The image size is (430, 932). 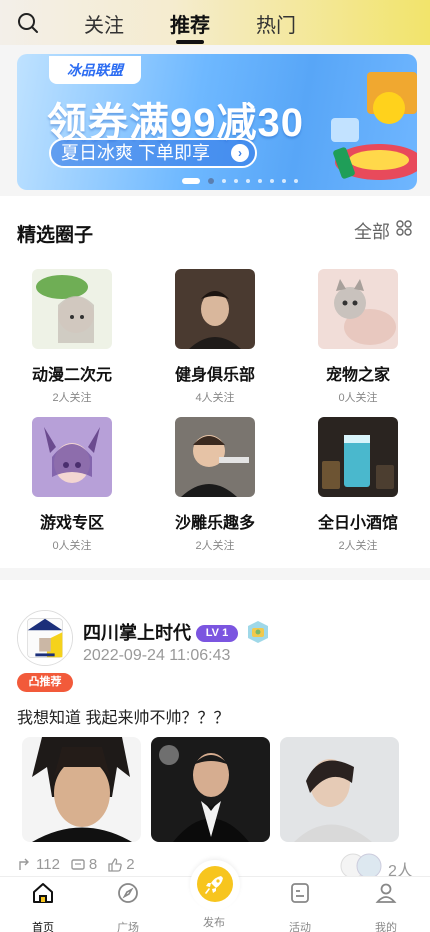 What do you see at coordinates (240, 181) in the screenshot?
I see `banner-pagination` at bounding box center [240, 181].